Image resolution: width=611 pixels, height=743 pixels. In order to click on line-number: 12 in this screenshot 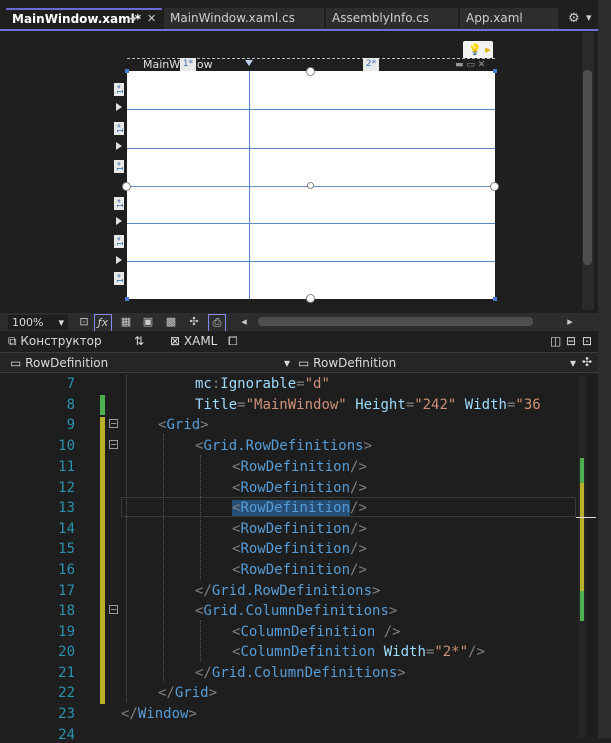, I will do `click(66, 488)`.